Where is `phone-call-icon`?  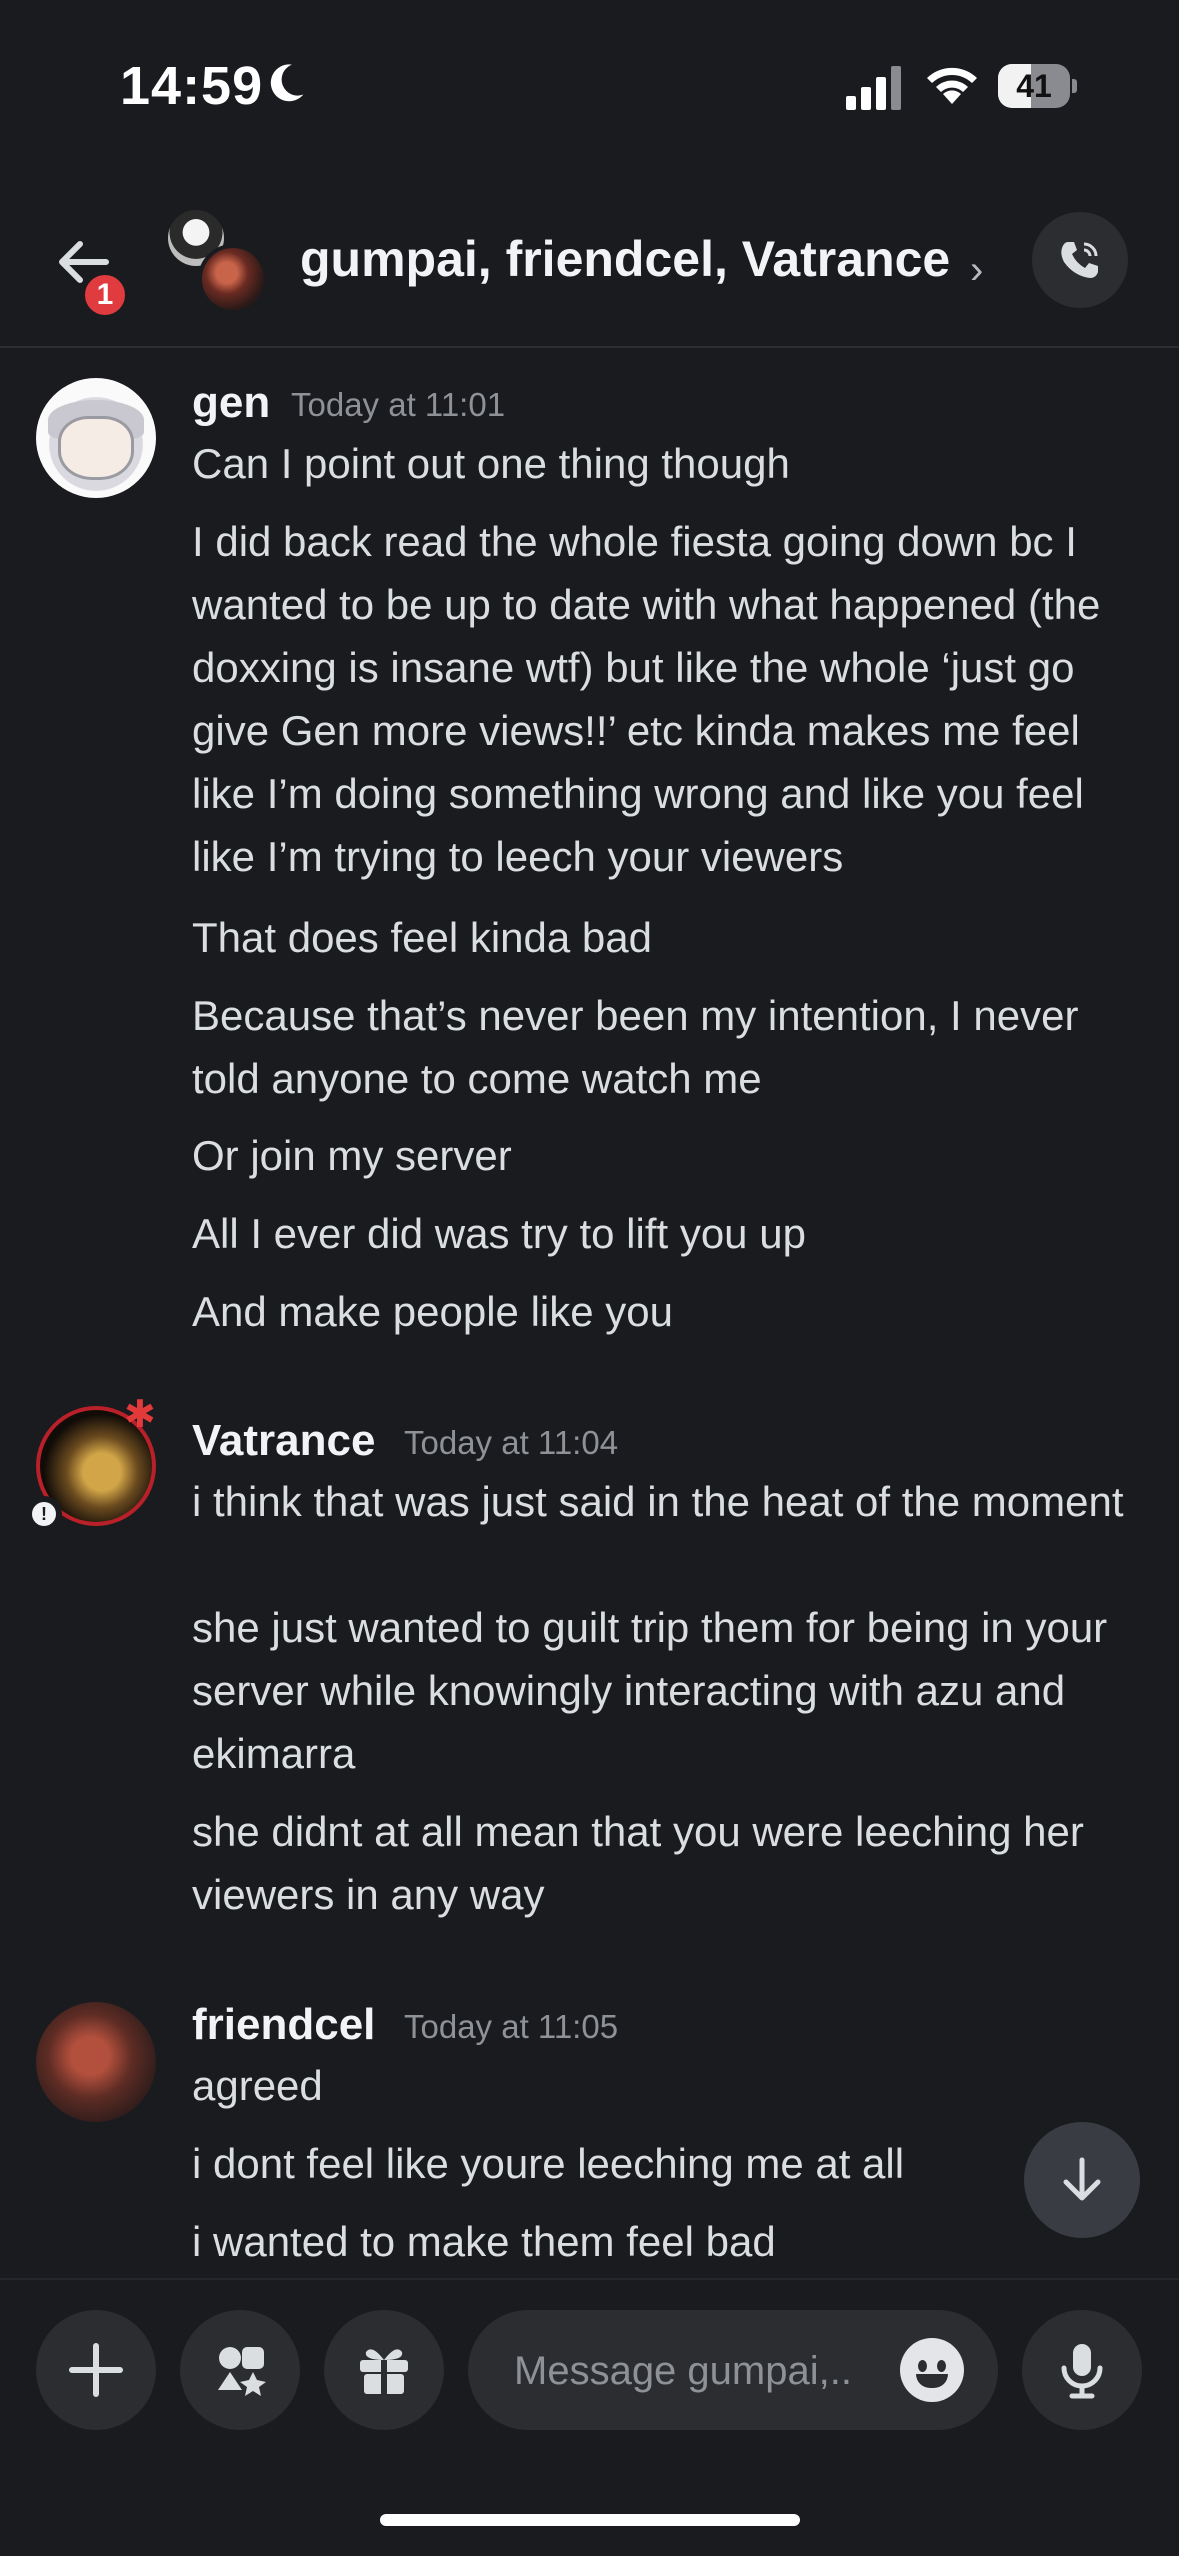
phone-call-icon is located at coordinates (1079, 260).